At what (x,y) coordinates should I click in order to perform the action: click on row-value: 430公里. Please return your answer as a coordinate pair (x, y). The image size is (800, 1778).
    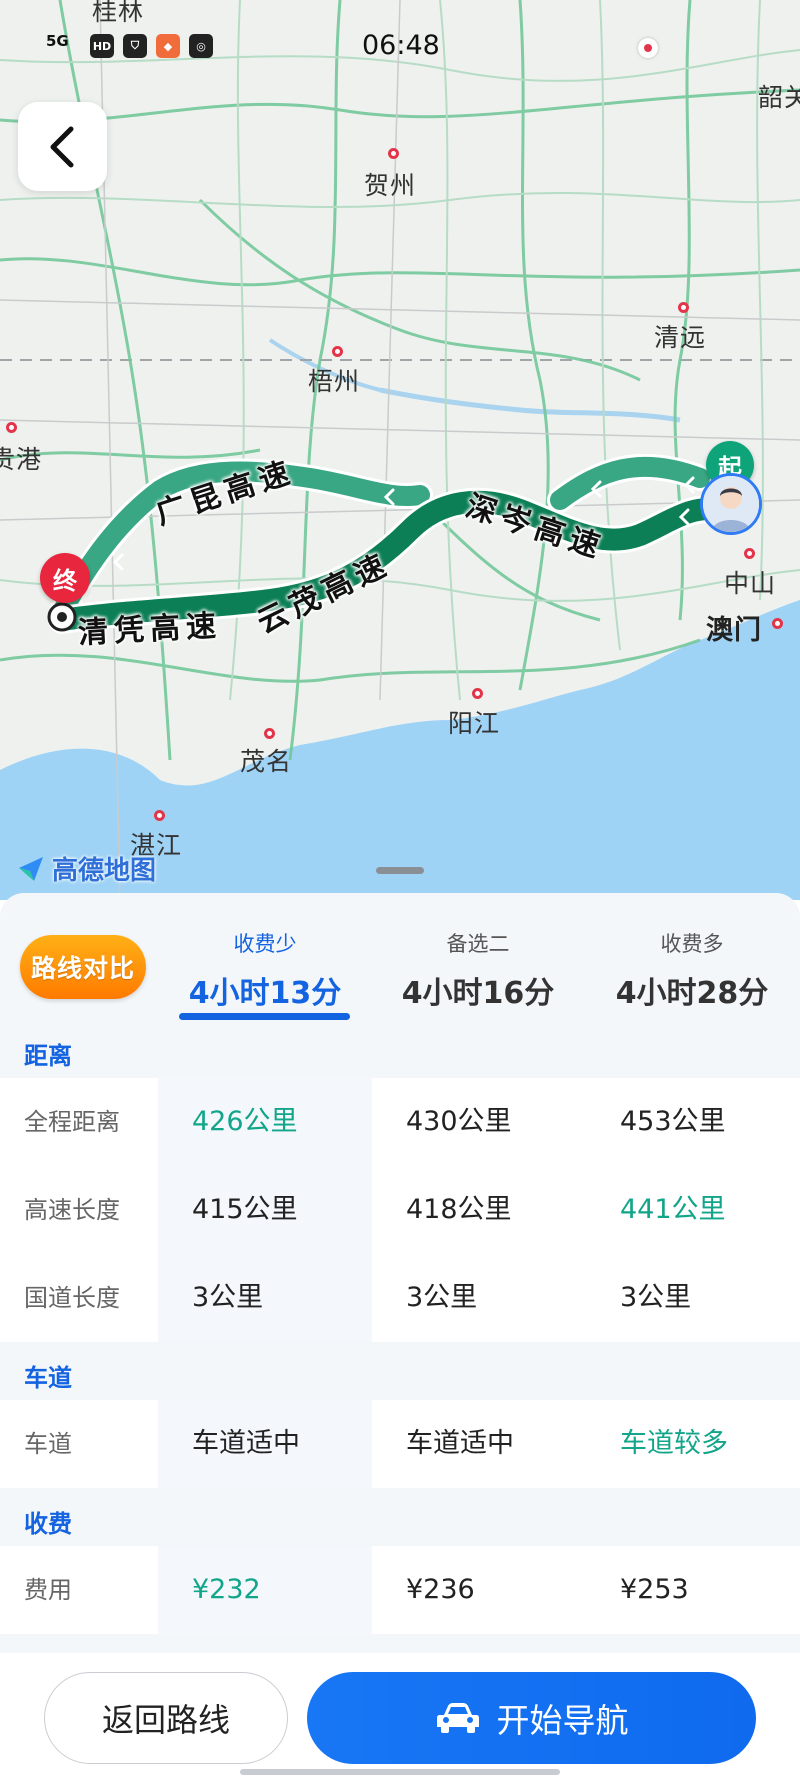
    Looking at the image, I should click on (459, 1121).